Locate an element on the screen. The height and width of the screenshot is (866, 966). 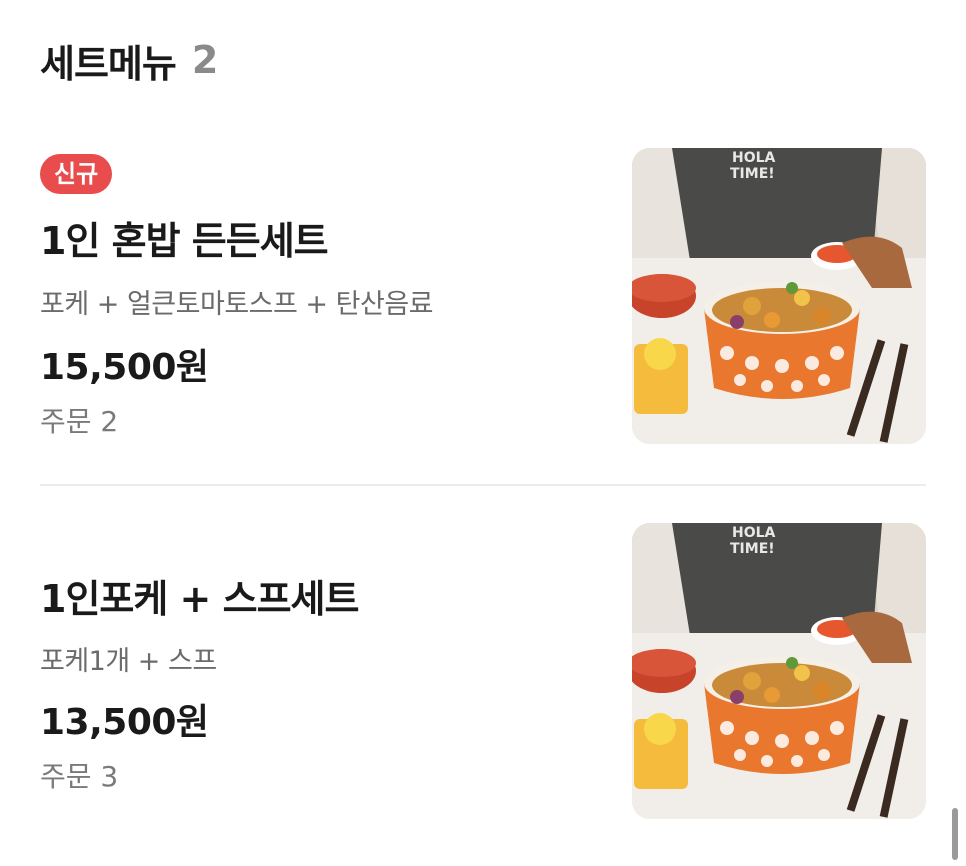
menu-item-price: 15,500원 is located at coordinates (124, 367).